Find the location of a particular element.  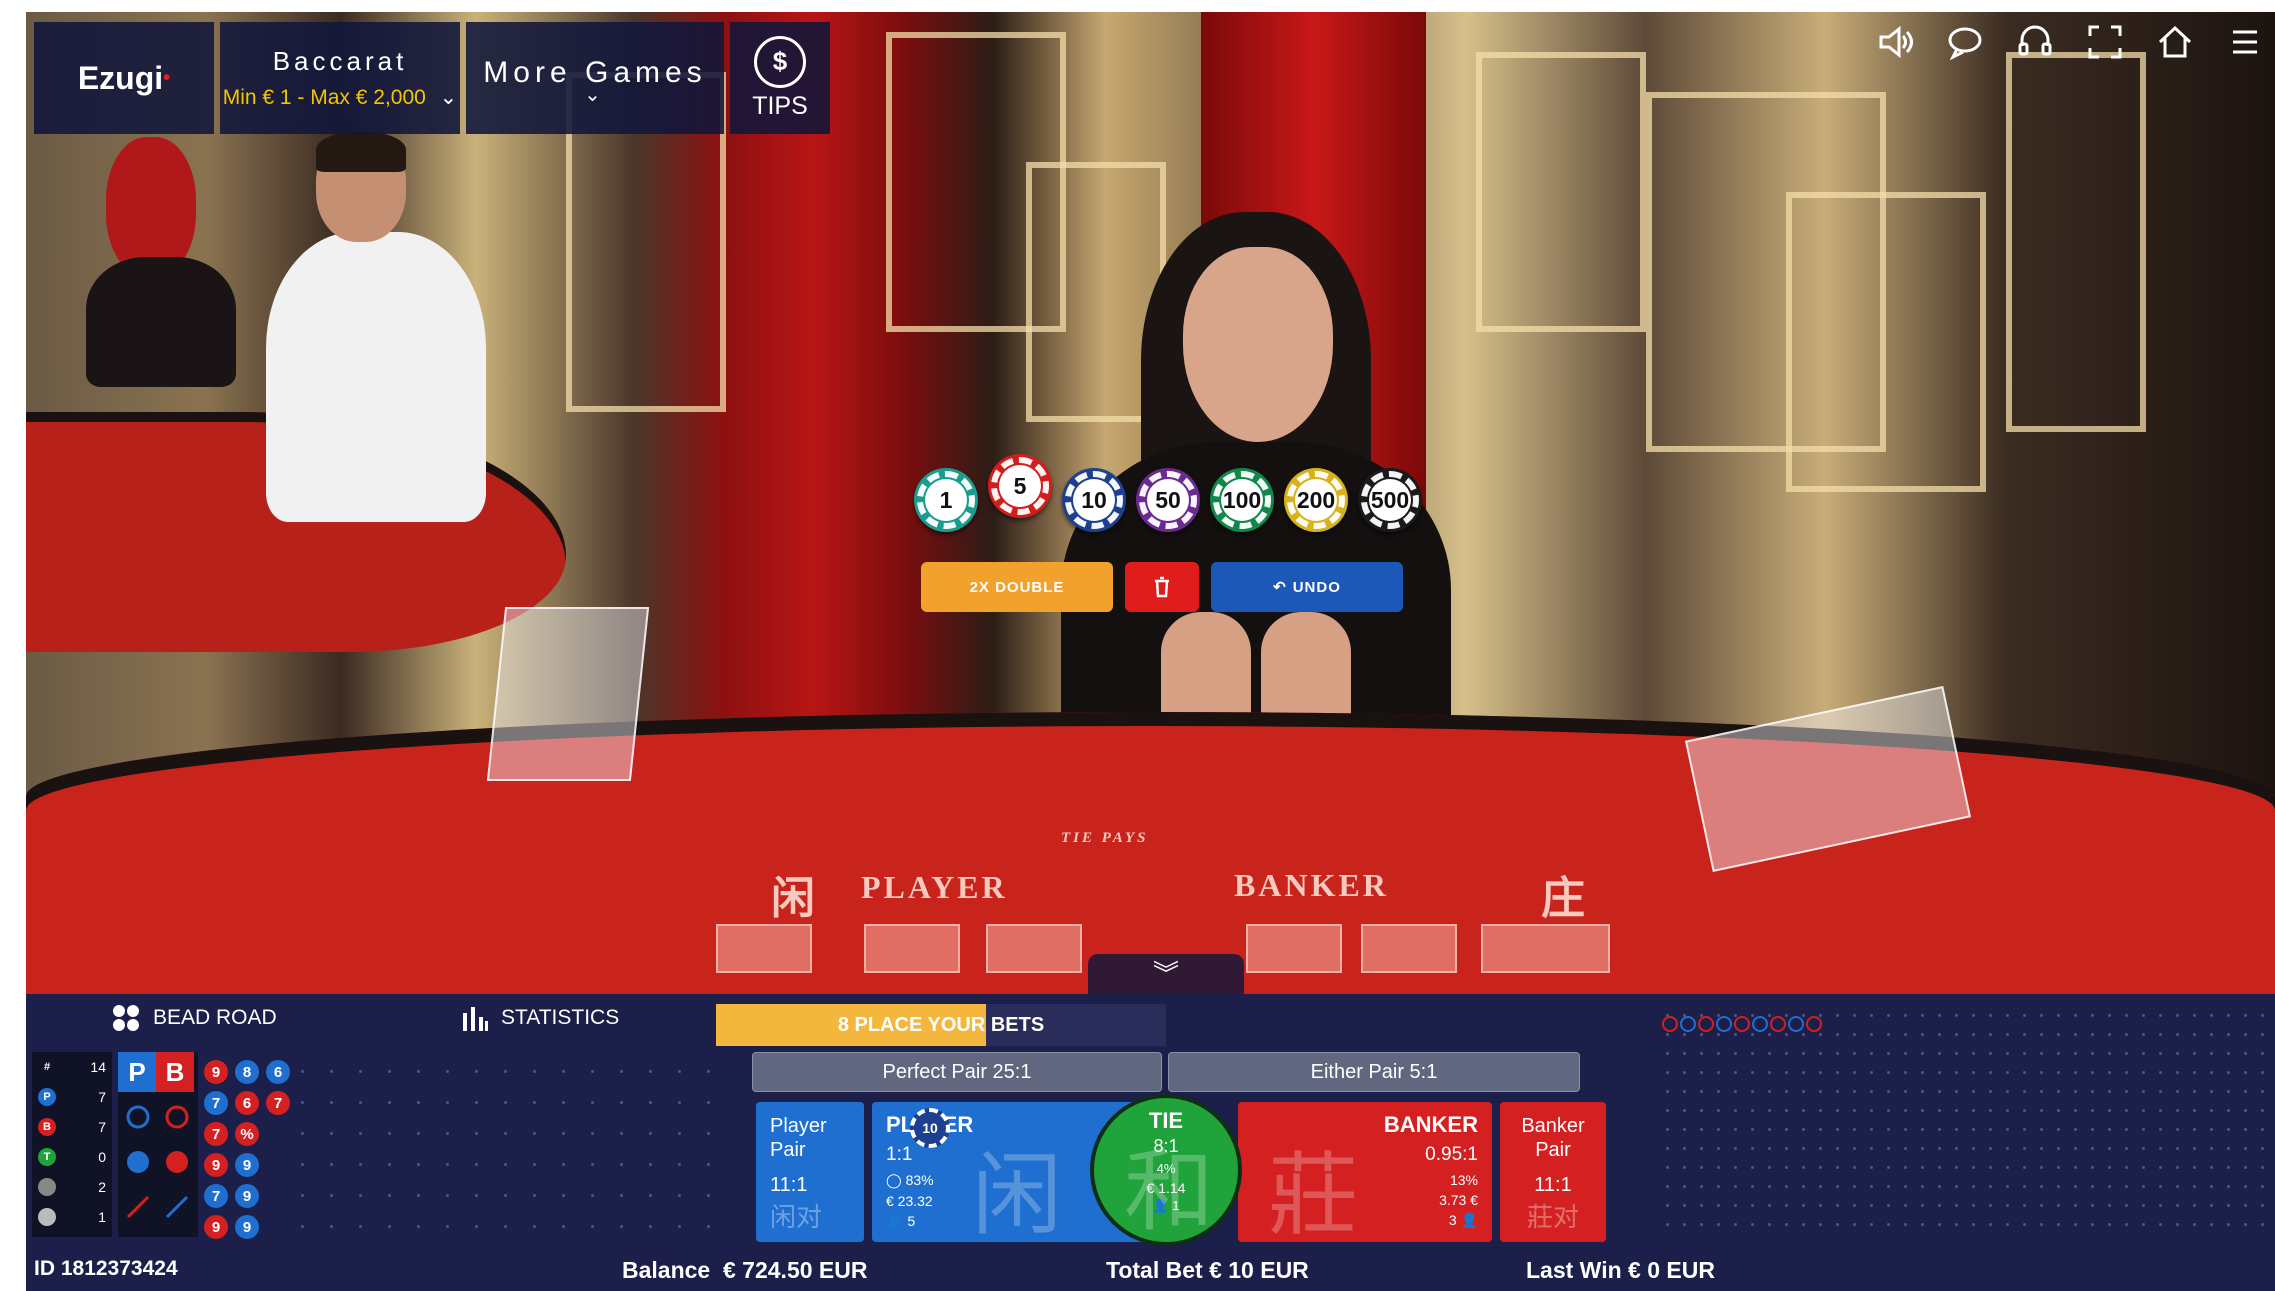

chip-selector: 1 5 10 50 100 200 500 is located at coordinates (1168, 493).